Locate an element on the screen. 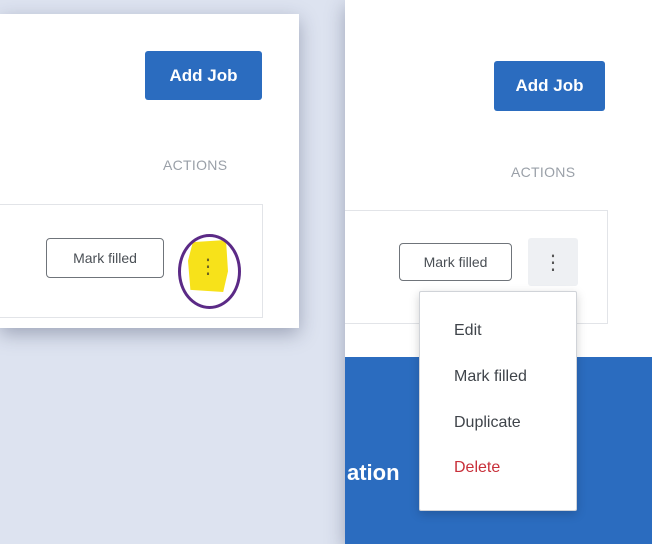  menu-item-duplicate: Duplicate is located at coordinates (487, 423).